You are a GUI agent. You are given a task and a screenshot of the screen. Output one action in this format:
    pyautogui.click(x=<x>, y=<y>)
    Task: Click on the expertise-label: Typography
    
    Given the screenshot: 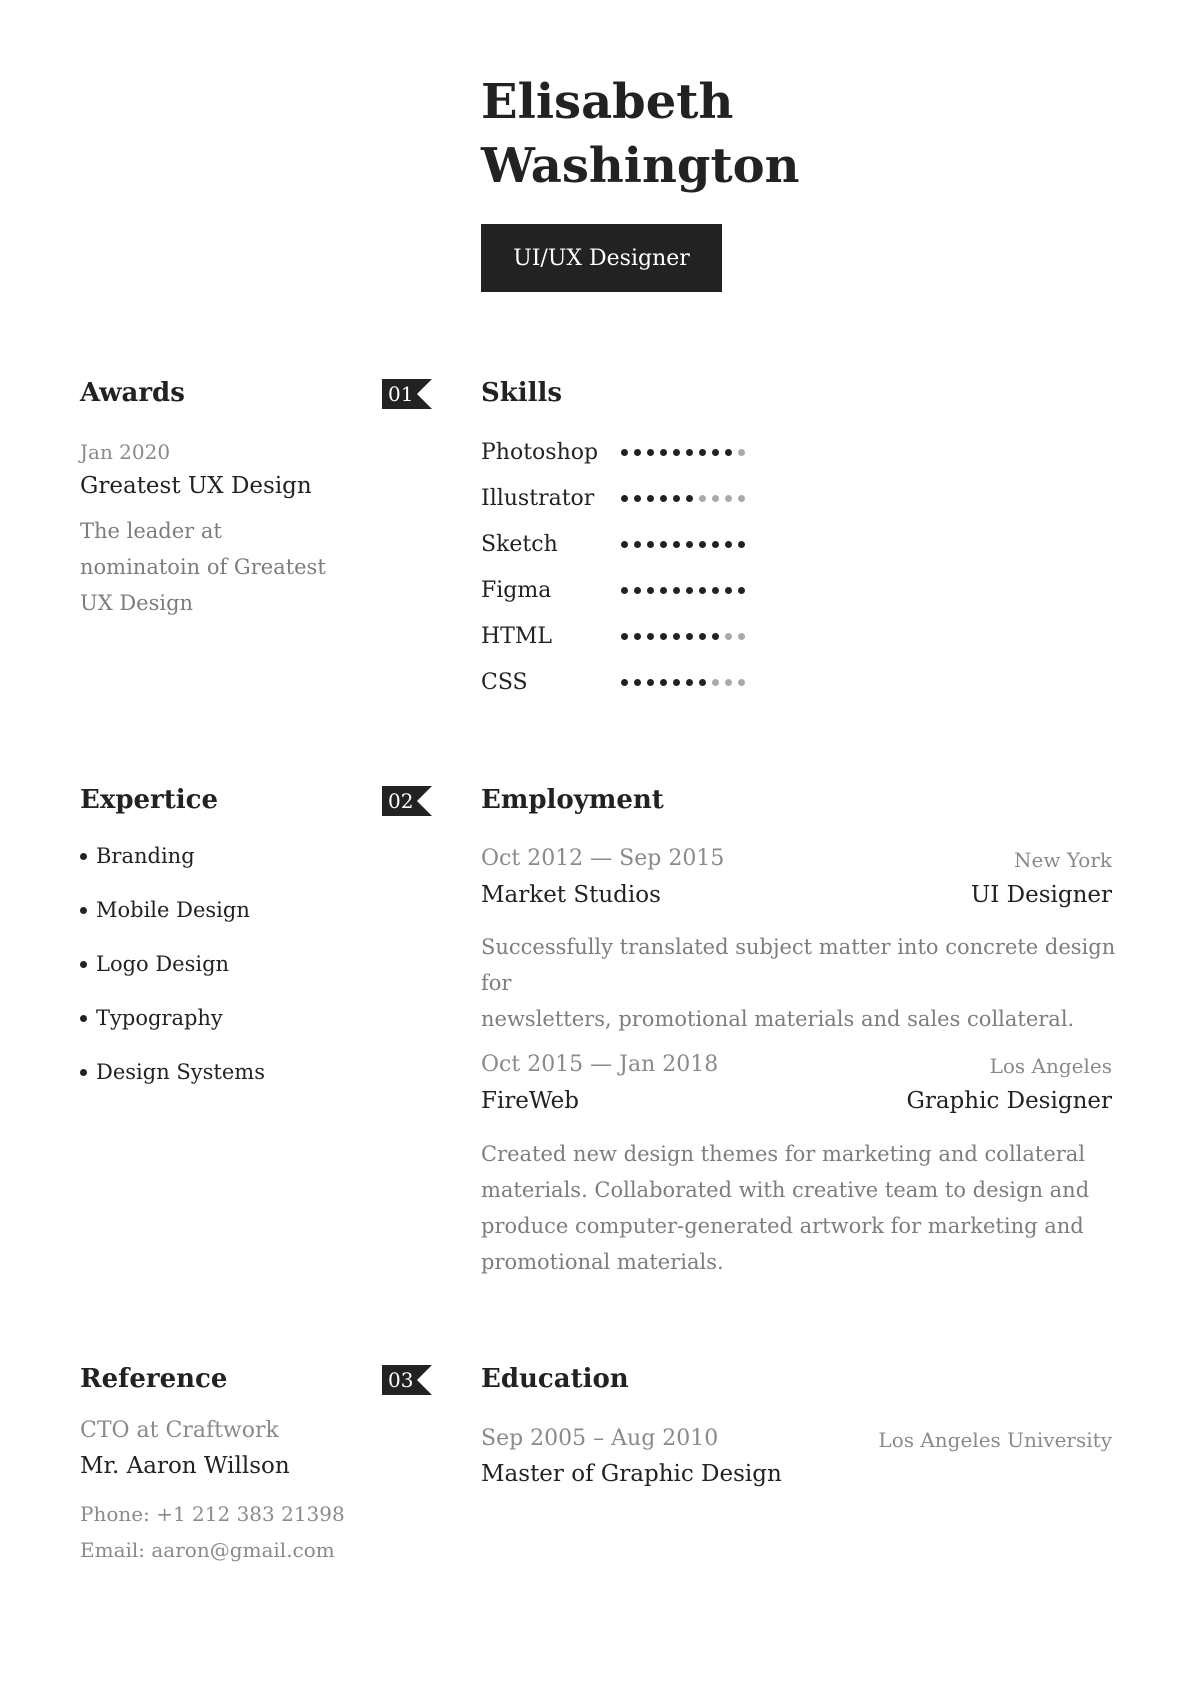 What is the action you would take?
    pyautogui.click(x=159, y=1018)
    